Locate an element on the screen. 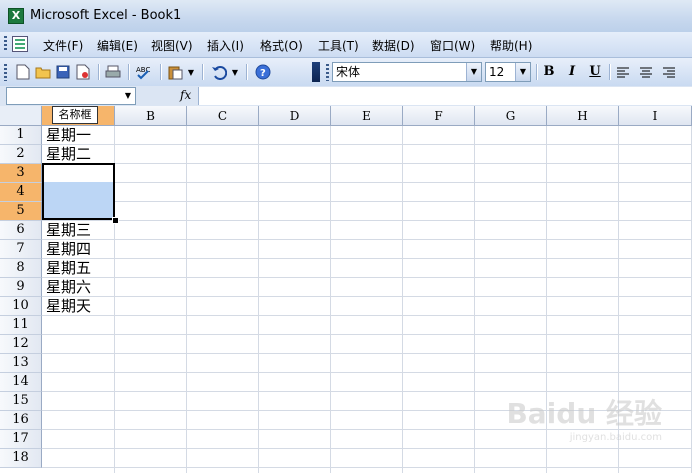 This screenshot has height=473, width=692. underline-button: U is located at coordinates (595, 72).